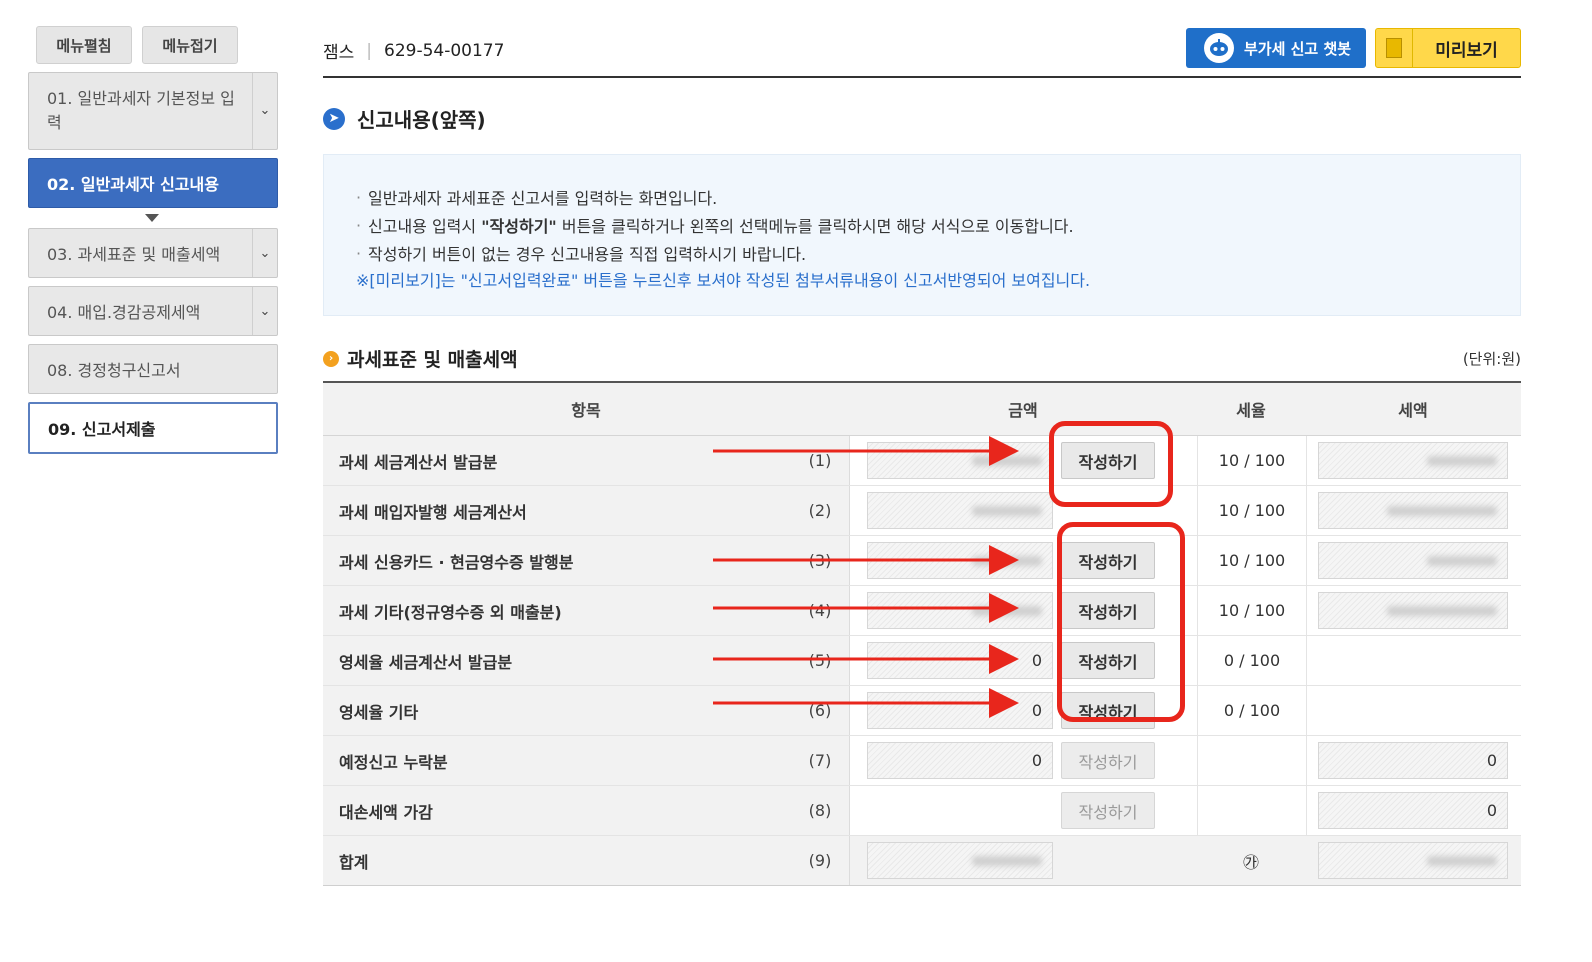 Image resolution: width=1592 pixels, height=962 pixels. I want to click on row-number: (1), so click(820, 460).